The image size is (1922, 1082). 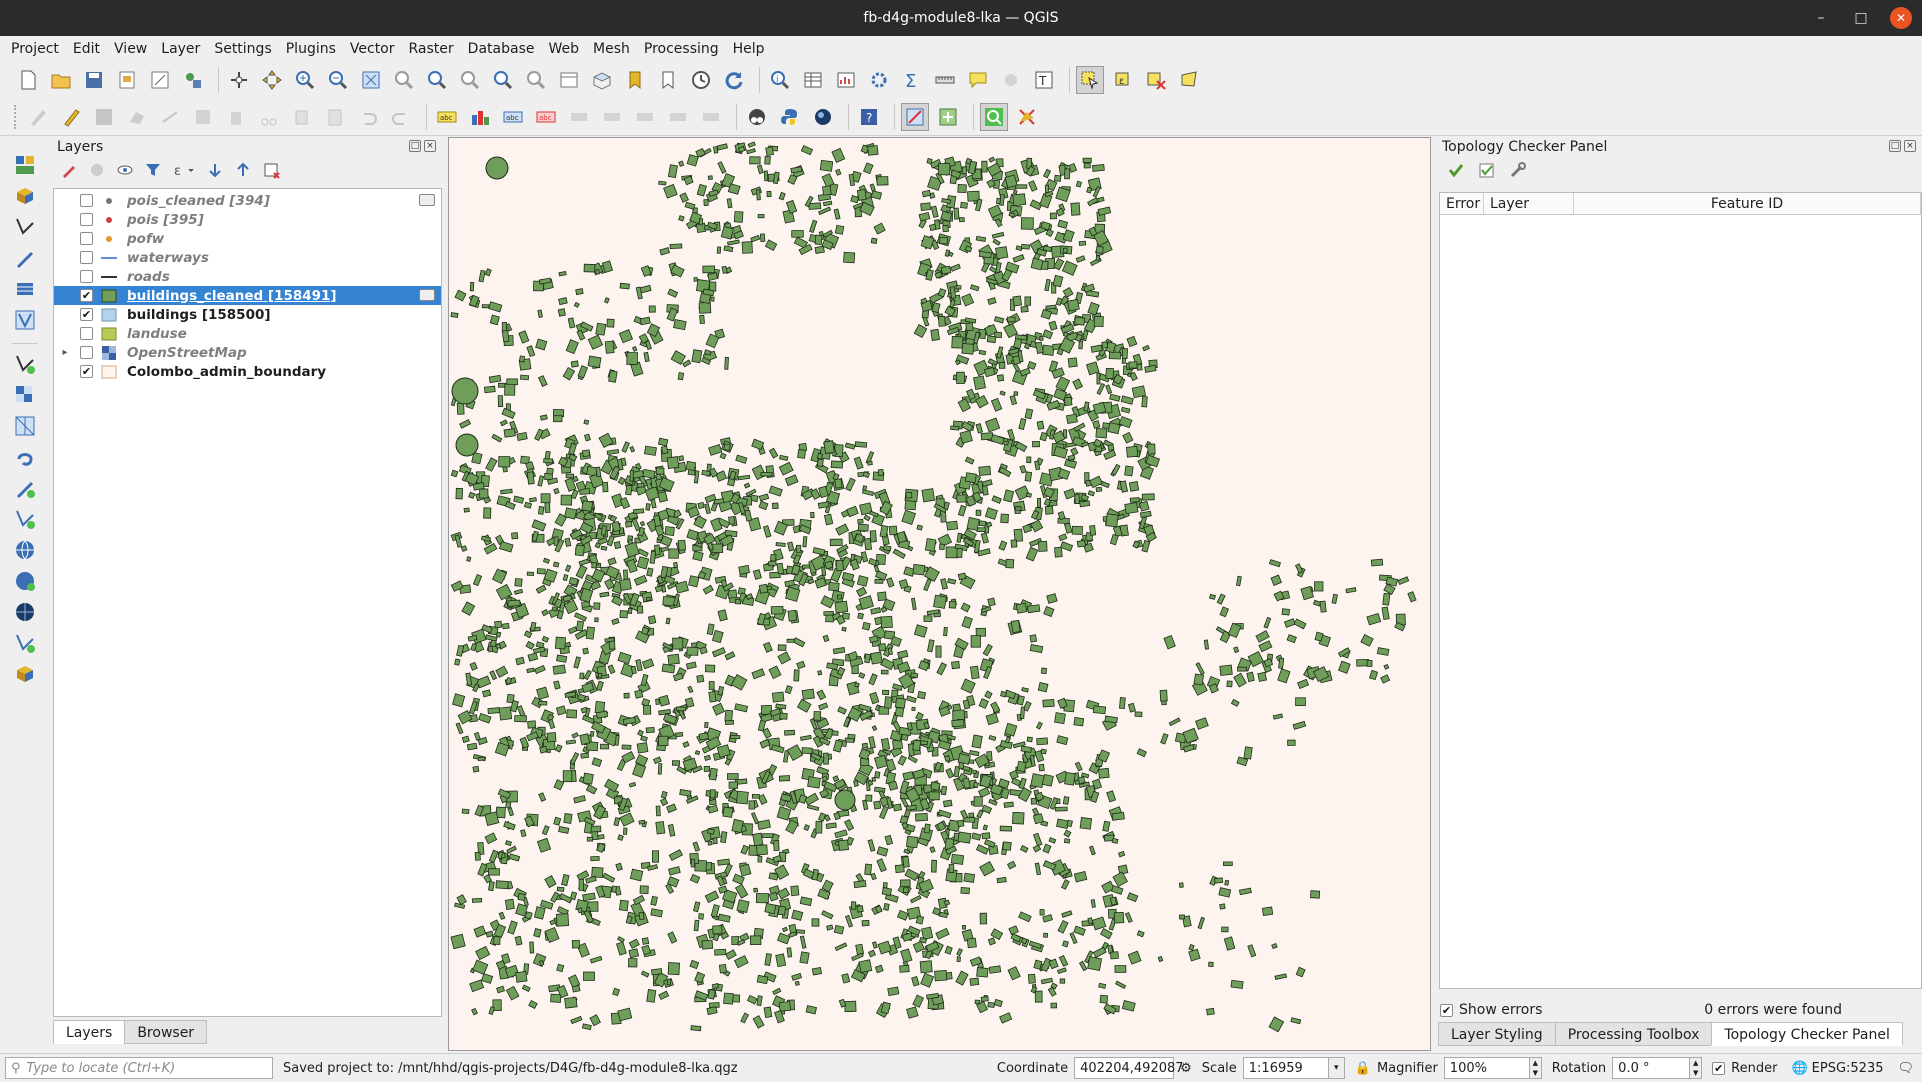 What do you see at coordinates (1090, 80) in the screenshot?
I see `select-features-icon` at bounding box center [1090, 80].